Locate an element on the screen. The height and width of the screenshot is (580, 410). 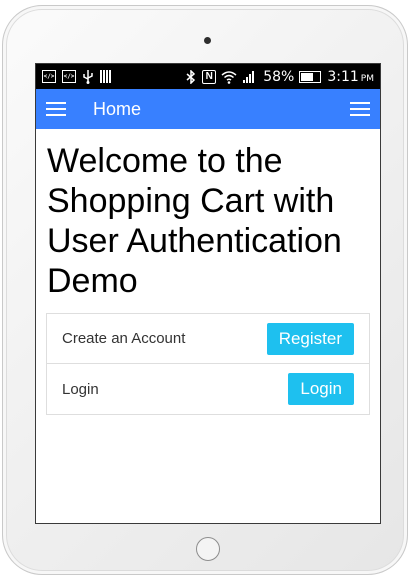
page-title: Home is located at coordinates (117, 108).